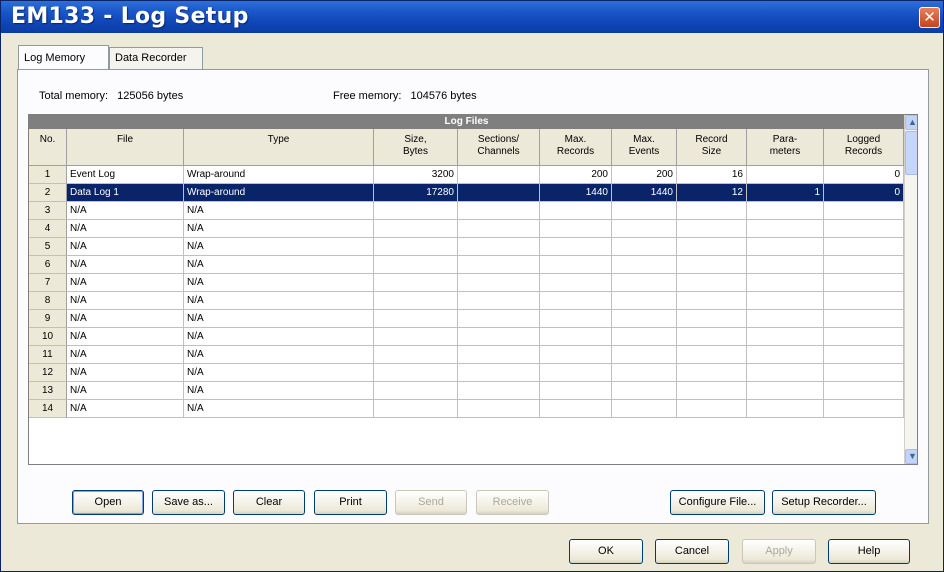  I want to click on receive-button: Receive, so click(512, 502).